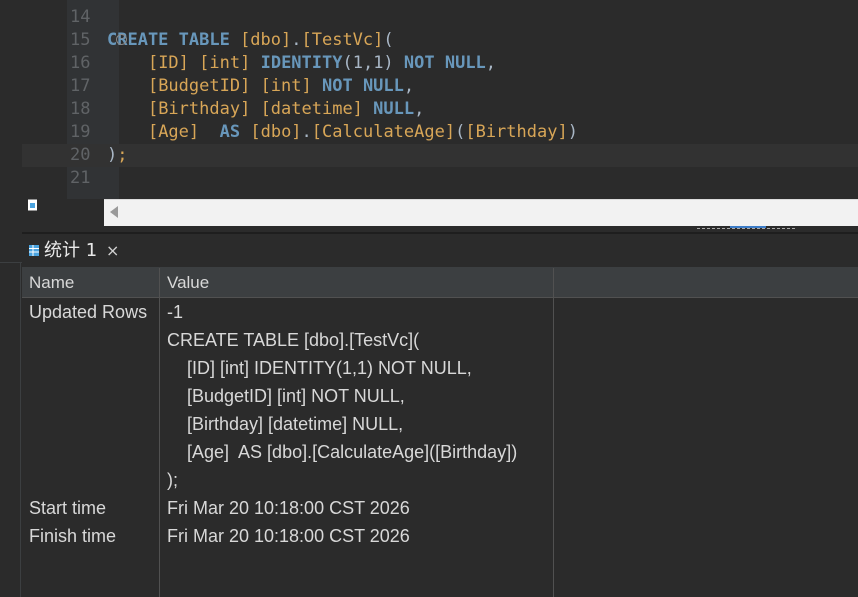  Describe the element at coordinates (481, 212) in the screenshot. I see `horizontal-scrollbar` at that location.